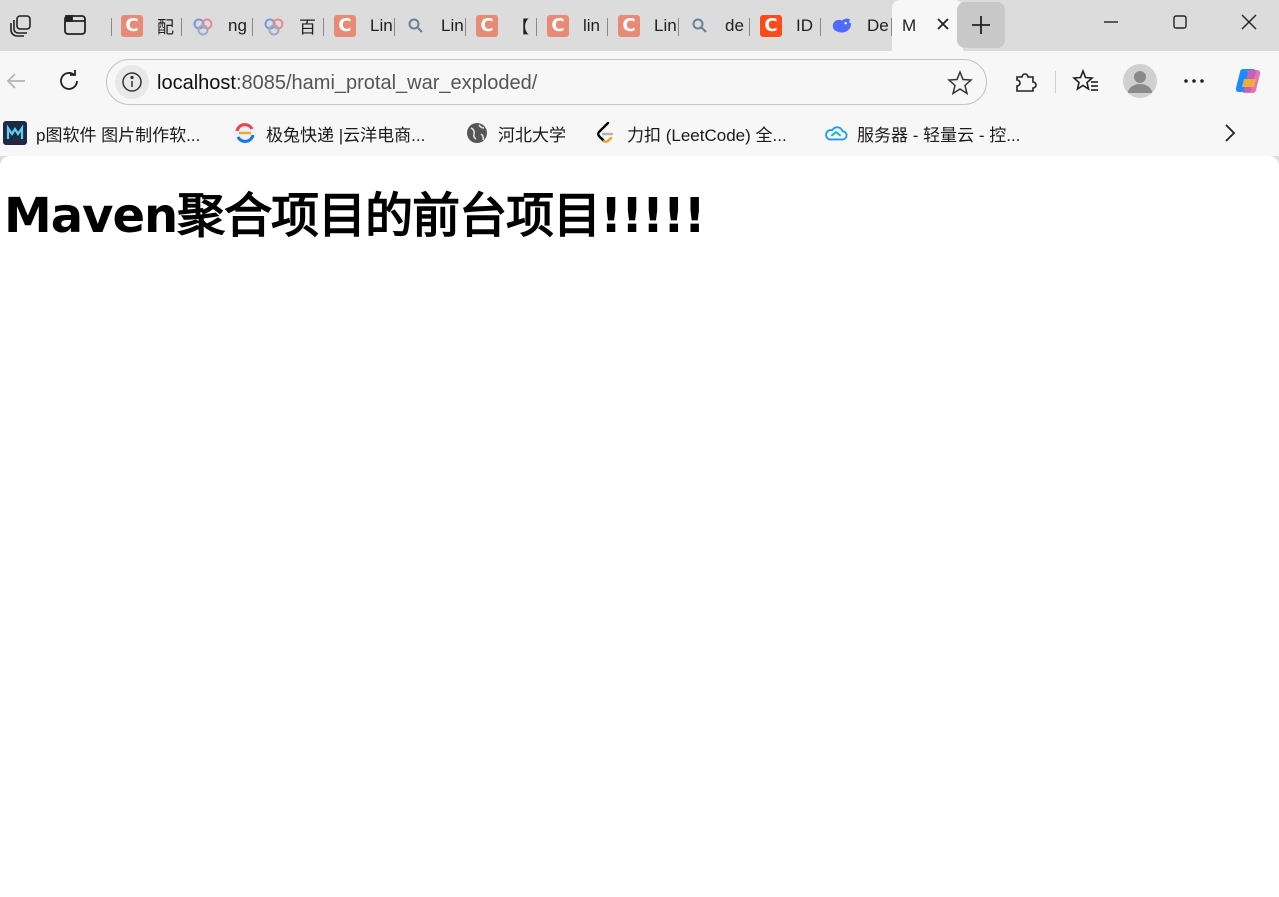  Describe the element at coordinates (307, 27) in the screenshot. I see `tab-title: 百` at that location.